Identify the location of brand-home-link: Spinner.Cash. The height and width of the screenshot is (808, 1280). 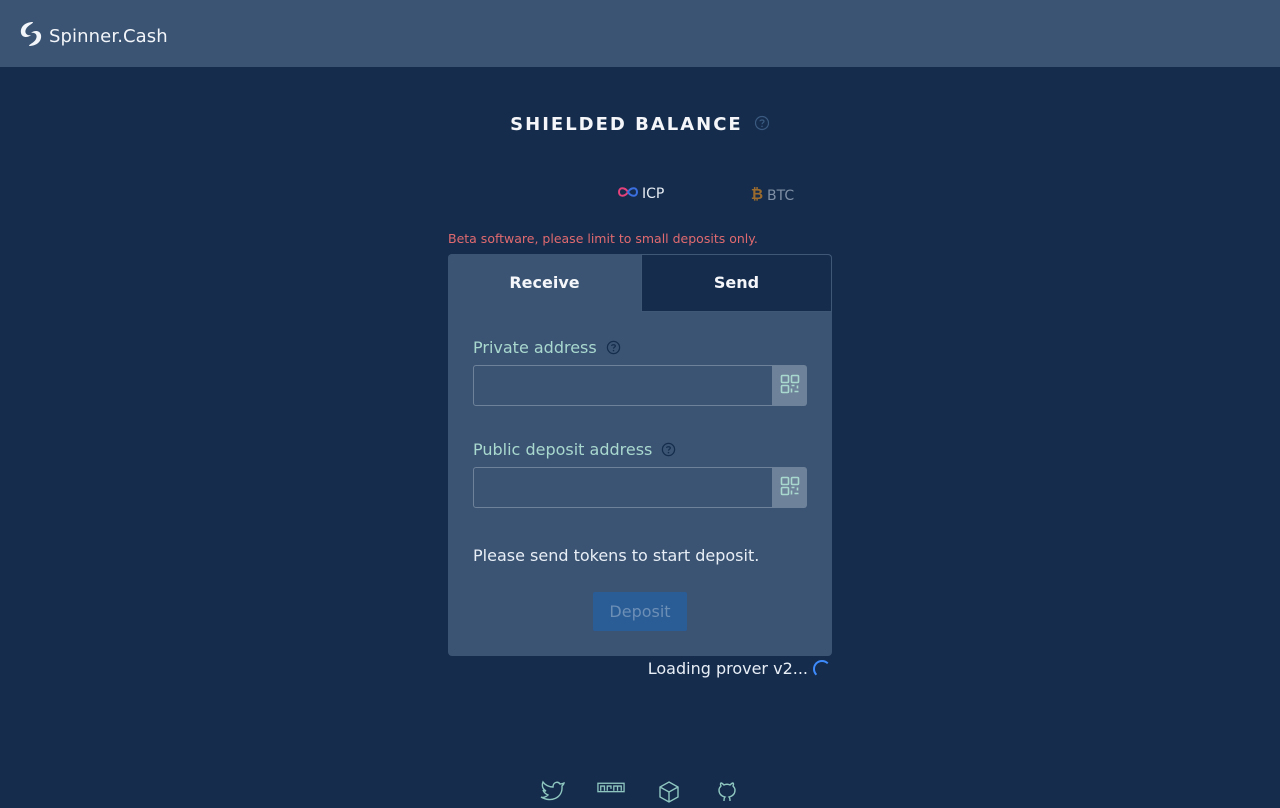
(93, 36).